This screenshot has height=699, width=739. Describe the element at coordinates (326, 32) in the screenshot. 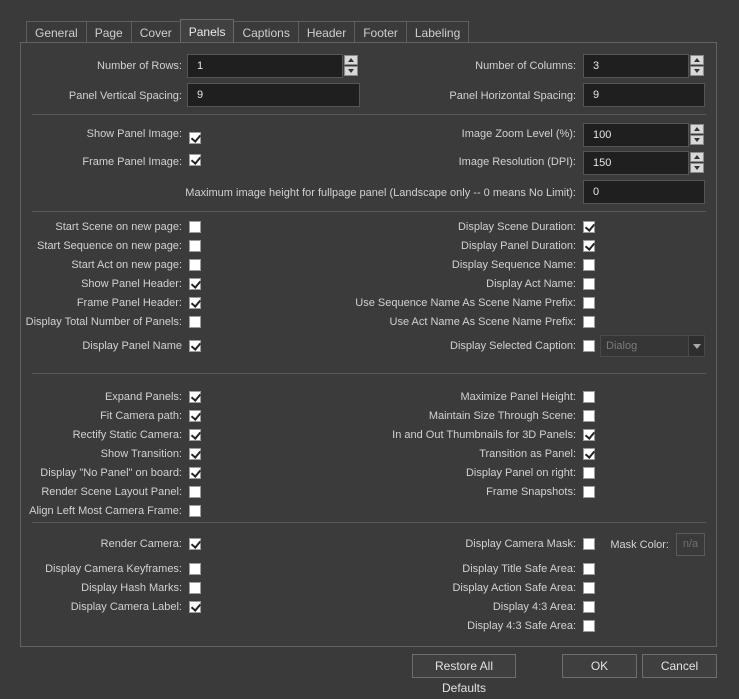

I see `tab-header: Header` at that location.